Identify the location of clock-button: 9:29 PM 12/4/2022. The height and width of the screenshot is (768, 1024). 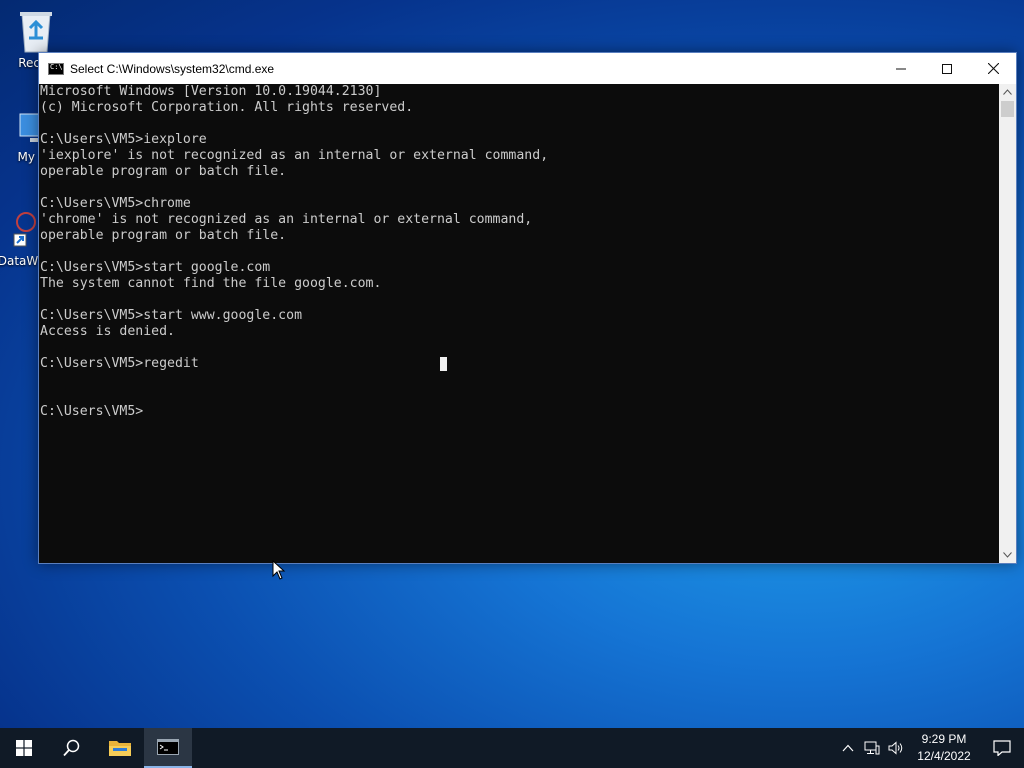
(944, 748).